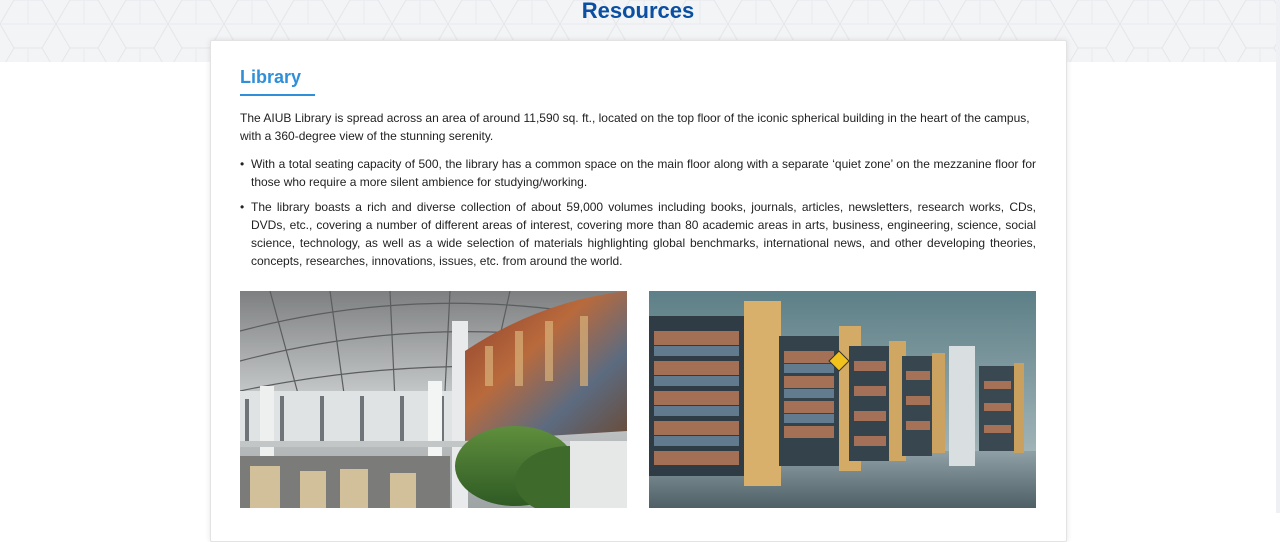 The image size is (1280, 542). Describe the element at coordinates (1278, 256) in the screenshot. I see `scrollbar-track` at that location.